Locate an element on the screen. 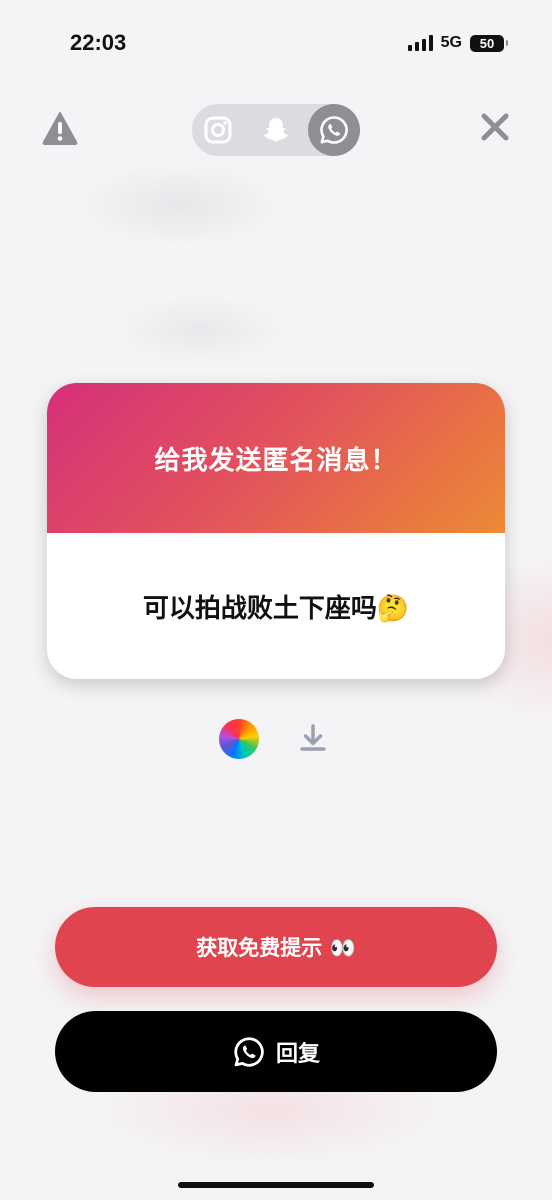 Image resolution: width=552 pixels, height=1200 pixels. snapchat-icon is located at coordinates (276, 130).